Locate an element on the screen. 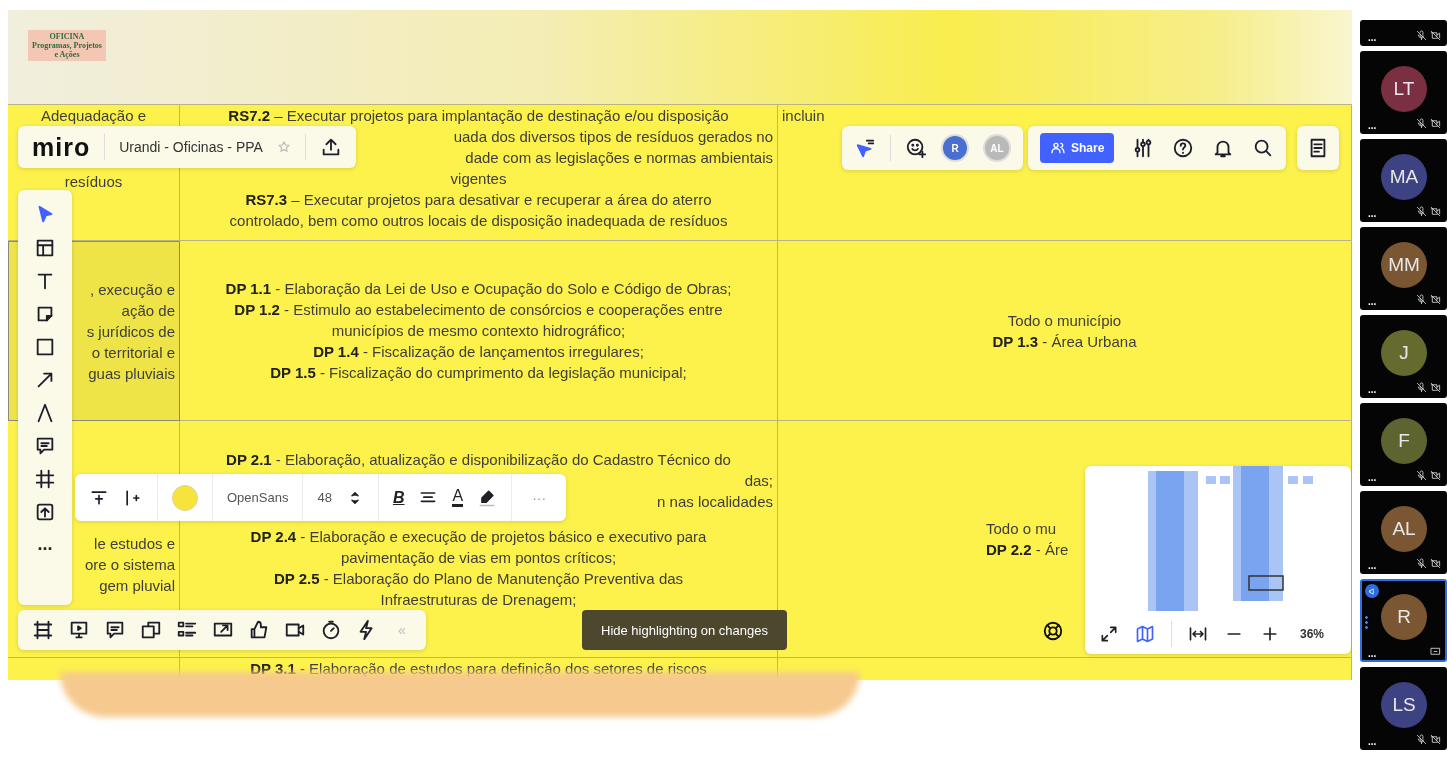 The width and height of the screenshot is (1447, 770). cell-text: DP 2.2 - Áre is located at coordinates (1027, 549).